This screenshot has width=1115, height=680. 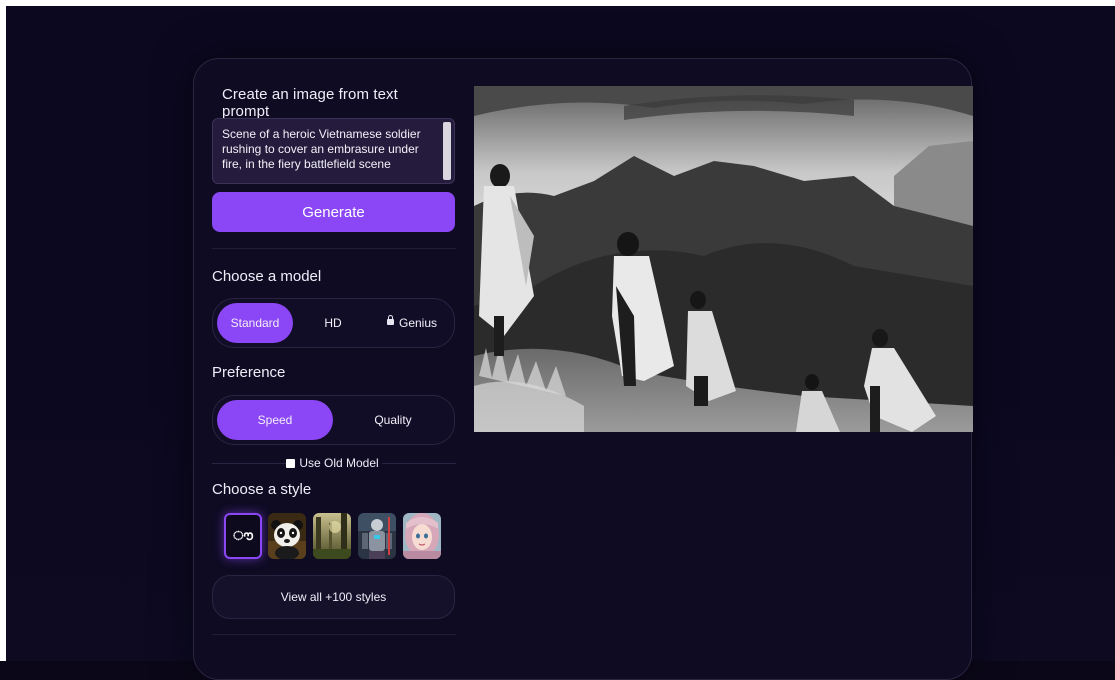 What do you see at coordinates (447, 151) in the screenshot?
I see `prompt-scrollbar` at bounding box center [447, 151].